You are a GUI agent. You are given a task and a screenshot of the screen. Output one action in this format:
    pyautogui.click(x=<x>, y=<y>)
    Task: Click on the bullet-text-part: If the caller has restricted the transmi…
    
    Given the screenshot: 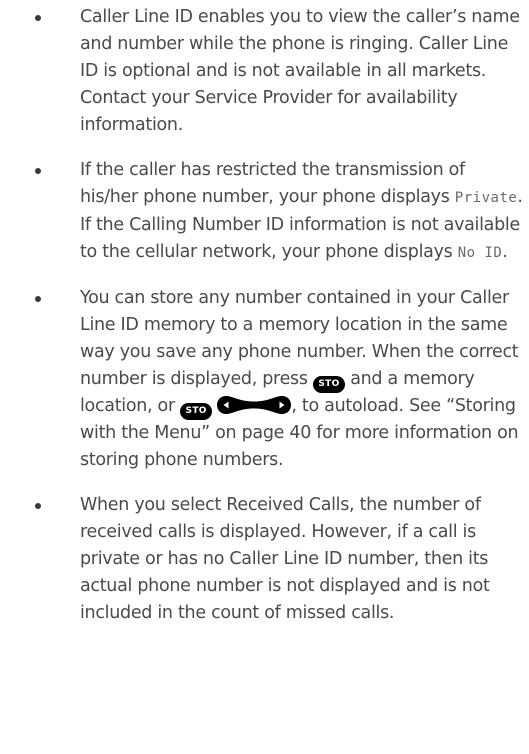 What is the action you would take?
    pyautogui.click(x=272, y=183)
    